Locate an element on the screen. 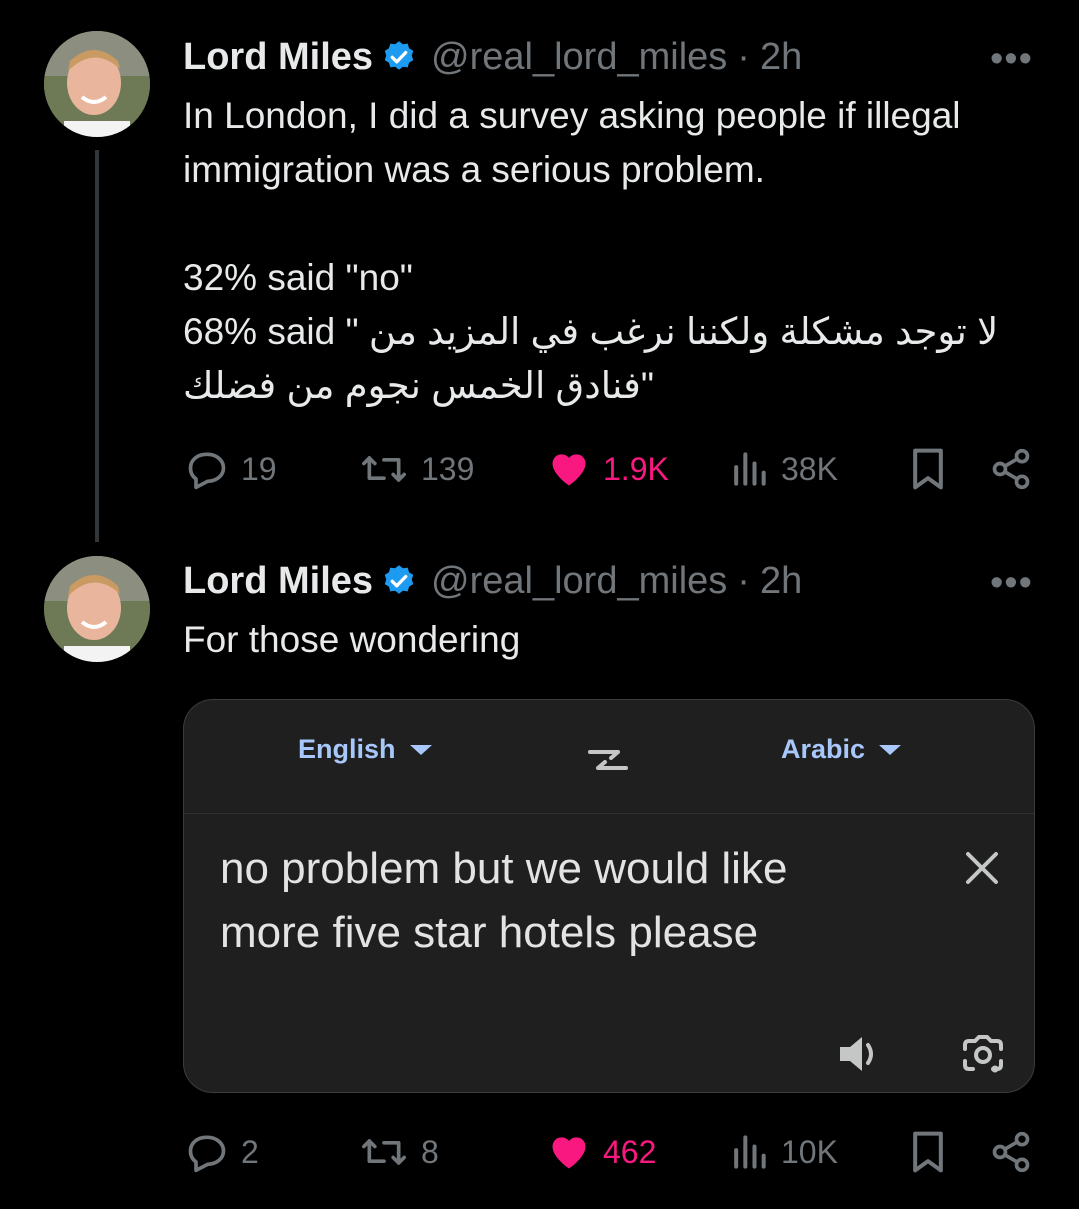 The height and width of the screenshot is (1209, 1079). repost-button: 8 is located at coordinates (399, 1152).